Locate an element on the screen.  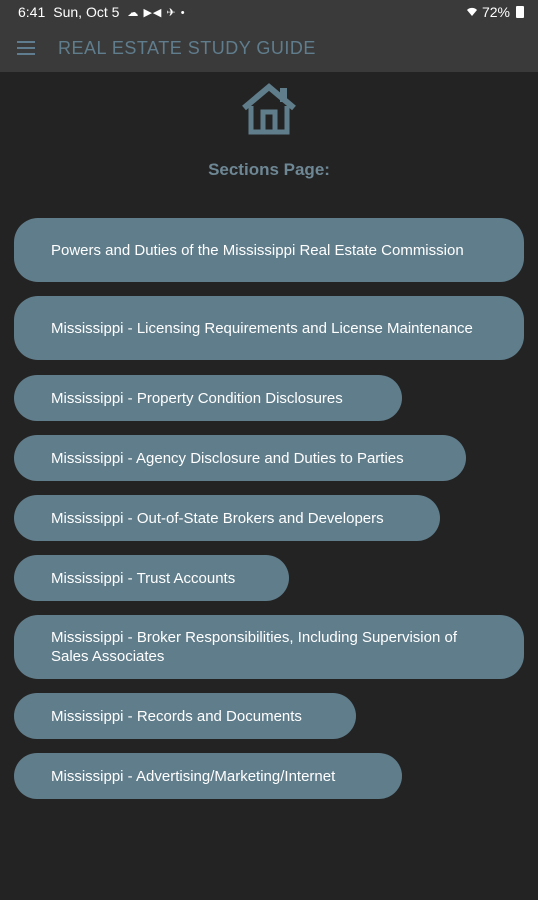
status-date: Sun, Oct 5 is located at coordinates (86, 12).